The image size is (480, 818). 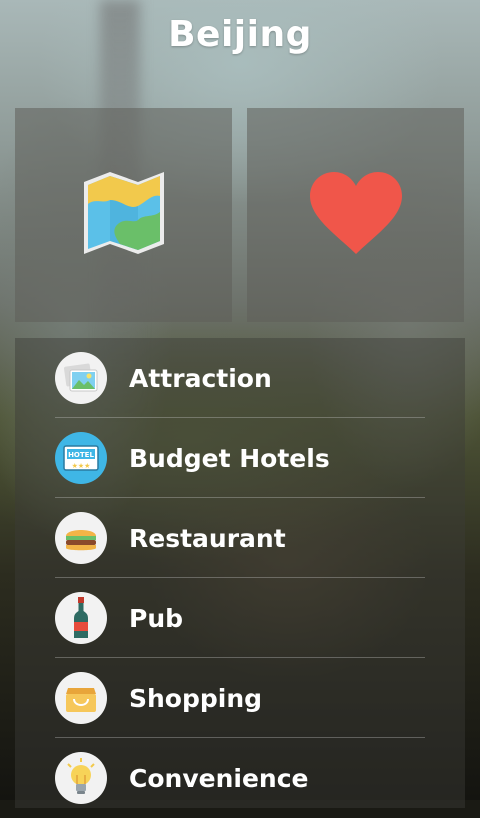 What do you see at coordinates (200, 378) in the screenshot?
I see `list-item-label: Attraction` at bounding box center [200, 378].